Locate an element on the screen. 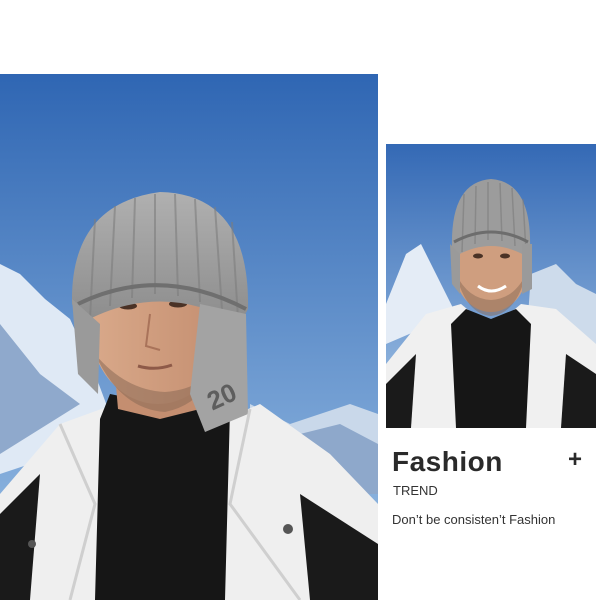 This screenshot has width=600, height=600. caption-title: Fashion is located at coordinates (447, 461).